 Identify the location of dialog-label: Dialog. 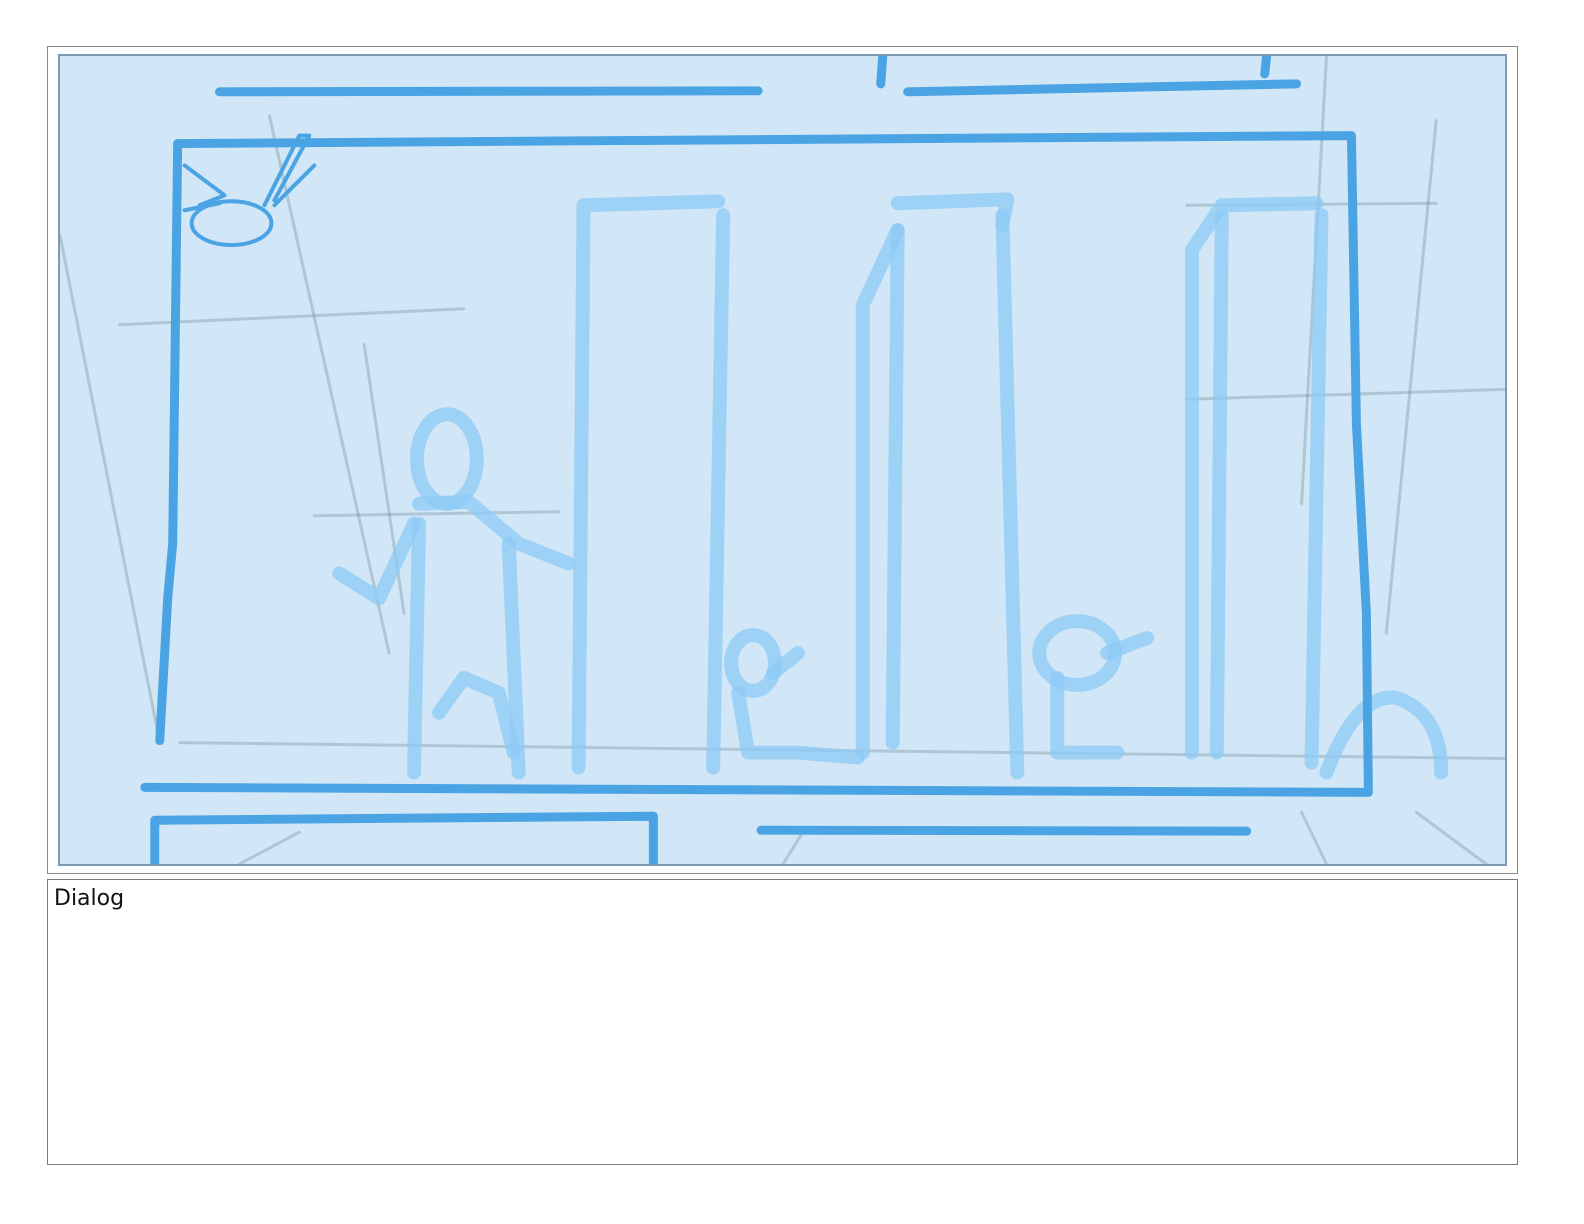
(89, 898).